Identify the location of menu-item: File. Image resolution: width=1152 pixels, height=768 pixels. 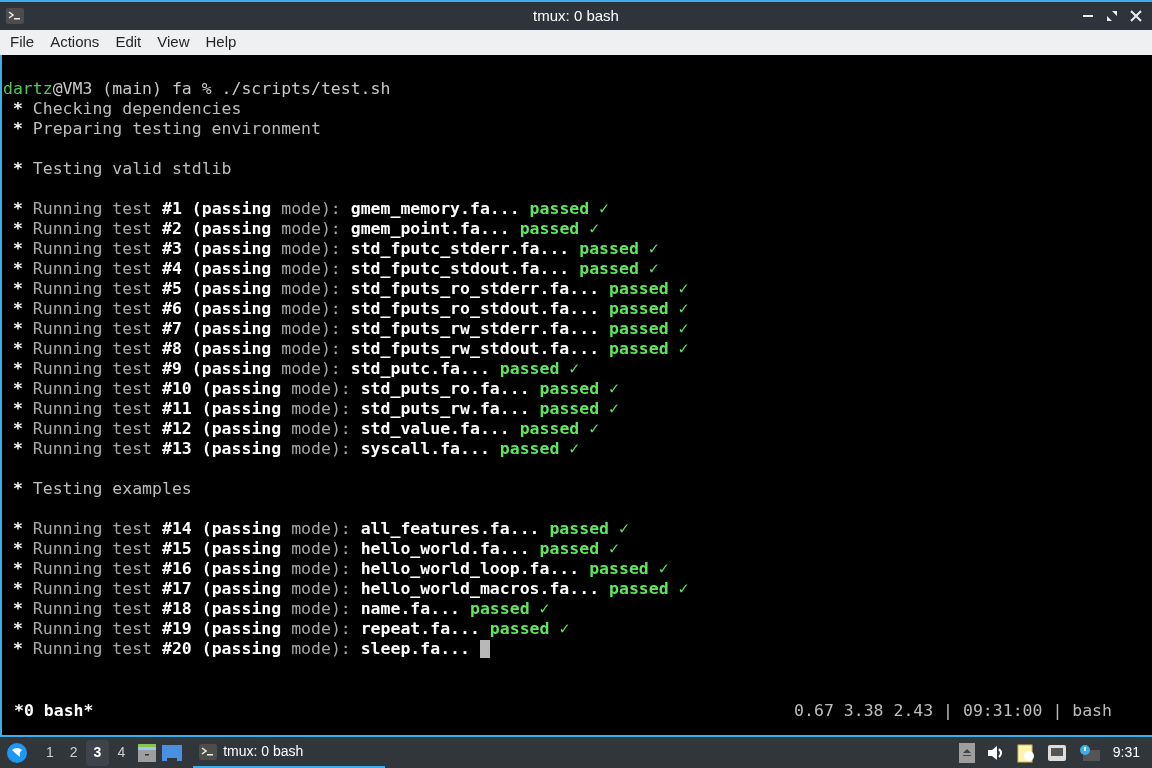
(22, 42).